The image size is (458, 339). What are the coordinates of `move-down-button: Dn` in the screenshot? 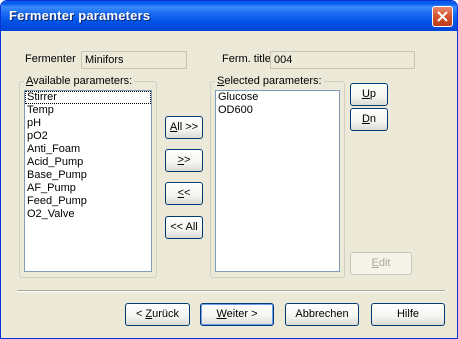 It's located at (369, 119).